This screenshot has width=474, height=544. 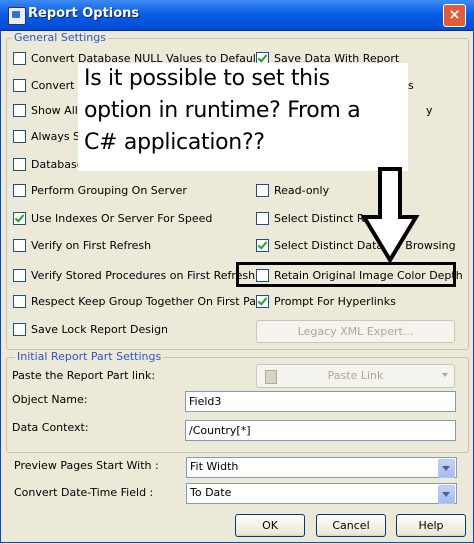 What do you see at coordinates (390, 215) in the screenshot?
I see `down-arrow-icon` at bounding box center [390, 215].